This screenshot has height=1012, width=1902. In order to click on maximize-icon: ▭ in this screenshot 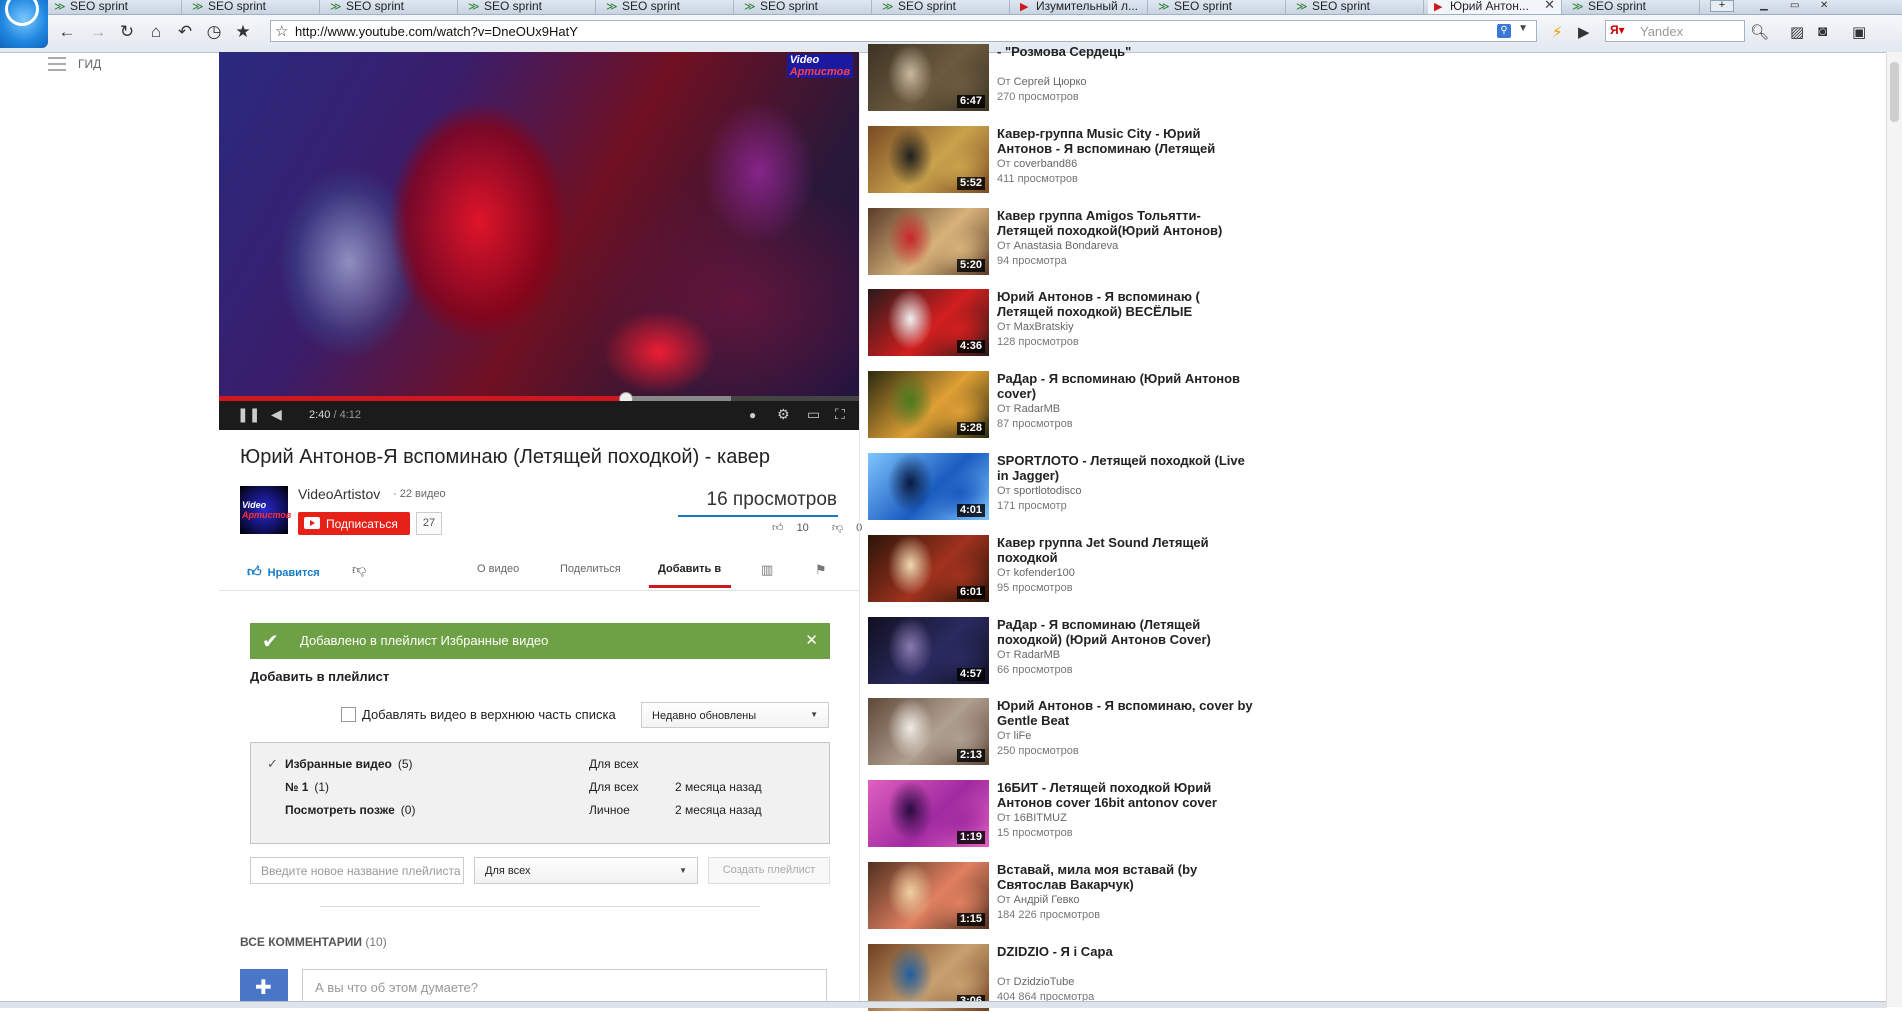, I will do `click(1794, 5)`.